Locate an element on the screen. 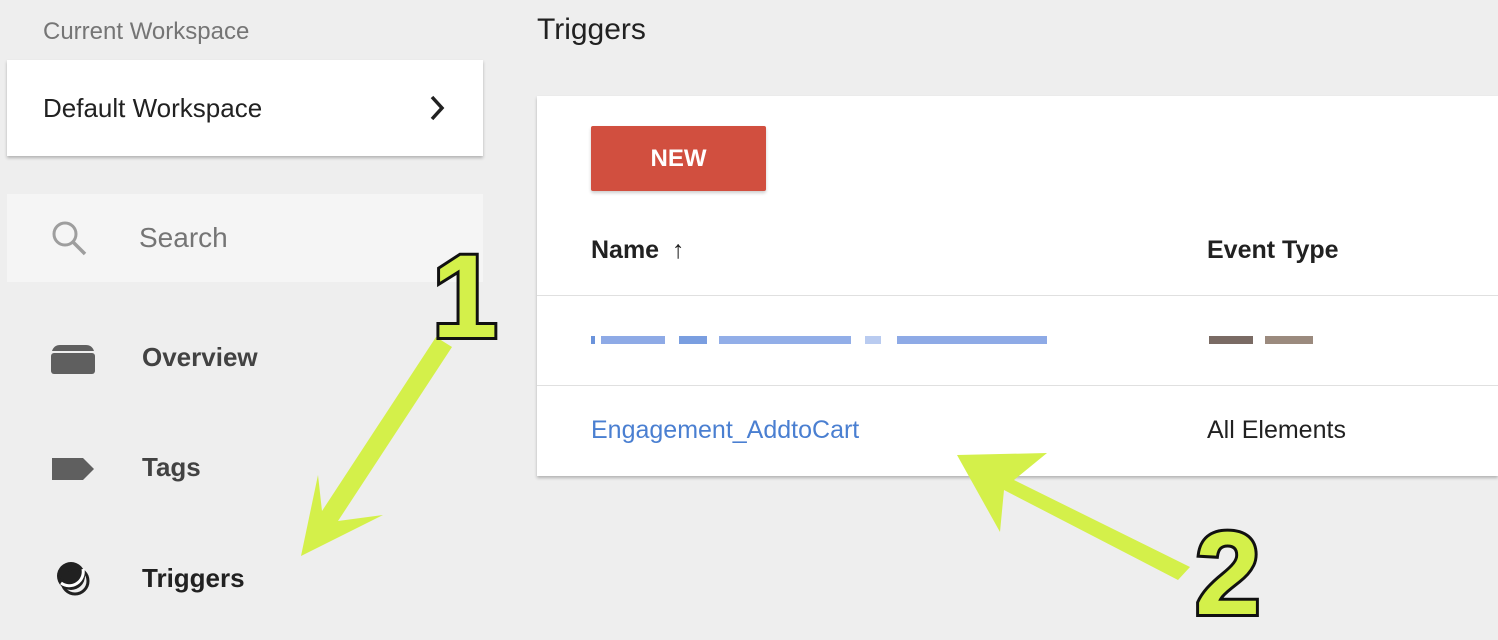 This screenshot has height=640, width=1498. sidebar-item-label: Triggers is located at coordinates (193, 578).